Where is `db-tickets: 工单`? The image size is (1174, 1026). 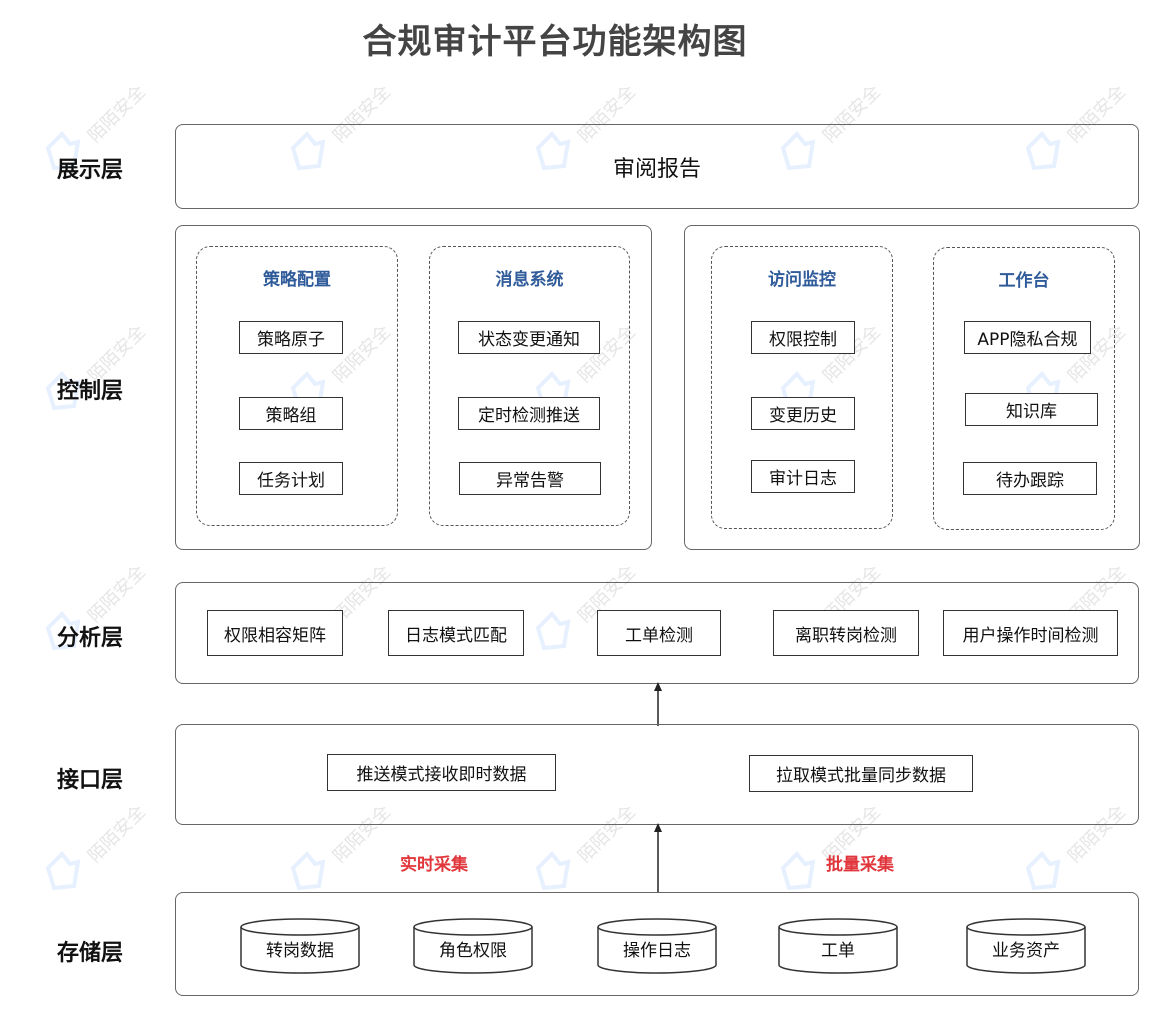 db-tickets: 工单 is located at coordinates (838, 946).